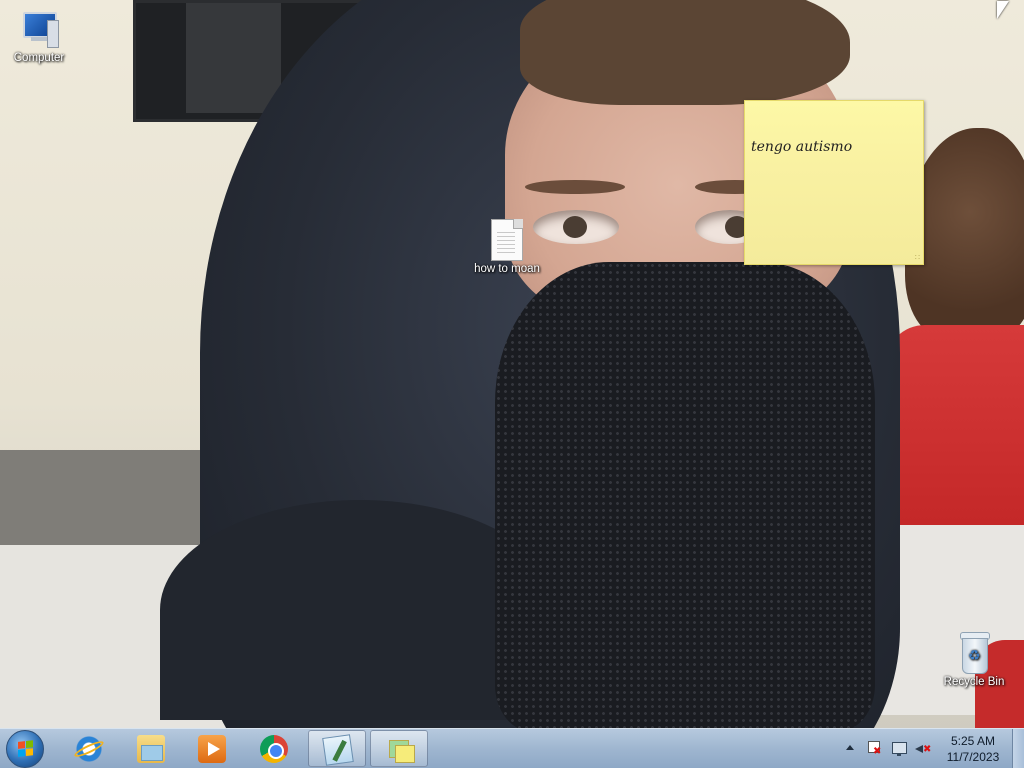  I want to click on taskbar-internet-explorer, so click(89, 748).